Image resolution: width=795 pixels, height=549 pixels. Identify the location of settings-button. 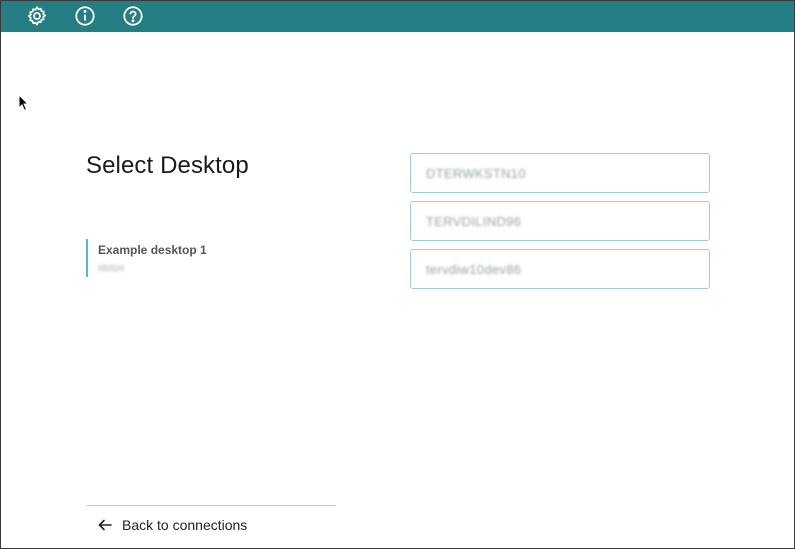
(37, 16).